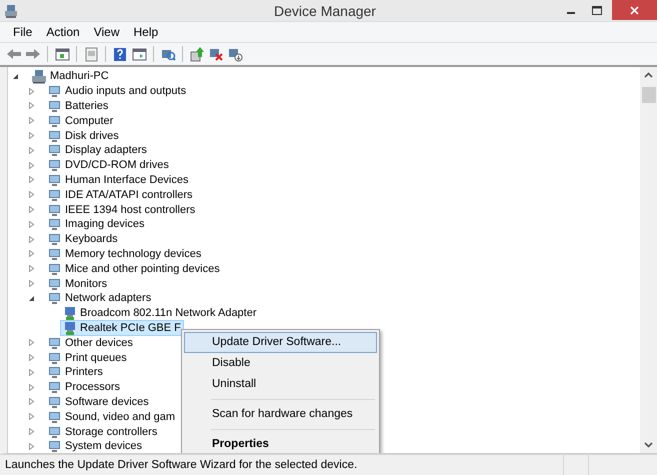 The image size is (657, 475). I want to click on tree-item: IEEE 1394 host controllers, so click(121, 210).